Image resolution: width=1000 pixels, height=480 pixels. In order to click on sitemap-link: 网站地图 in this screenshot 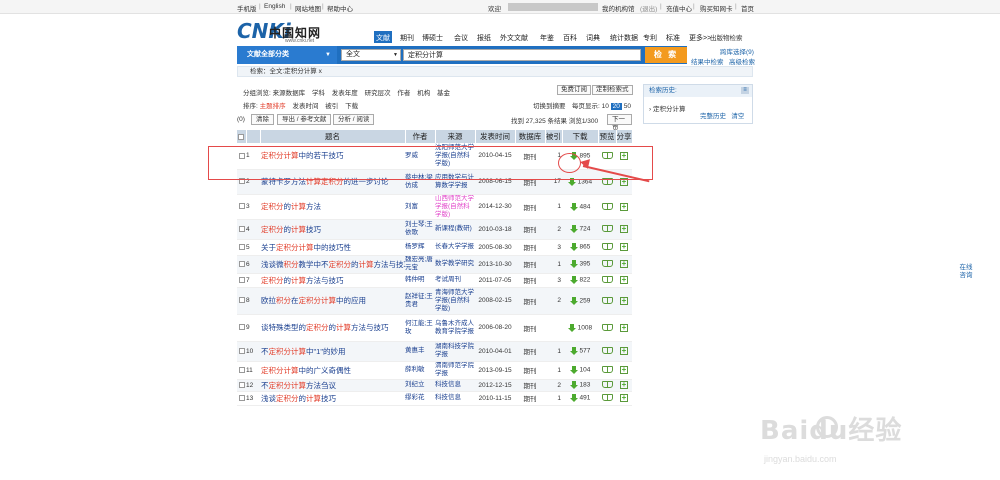, I will do `click(308, 8)`.